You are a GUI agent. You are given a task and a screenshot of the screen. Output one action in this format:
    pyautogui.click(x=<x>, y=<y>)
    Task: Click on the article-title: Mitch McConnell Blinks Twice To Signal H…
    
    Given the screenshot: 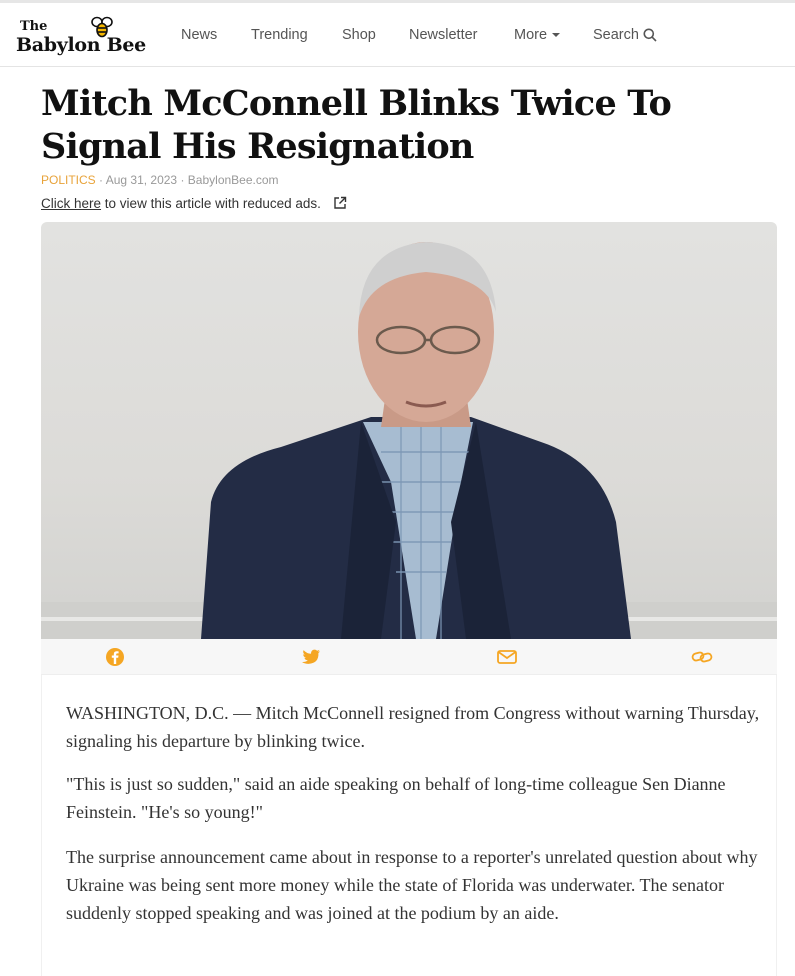 What is the action you would take?
    pyautogui.click(x=406, y=125)
    